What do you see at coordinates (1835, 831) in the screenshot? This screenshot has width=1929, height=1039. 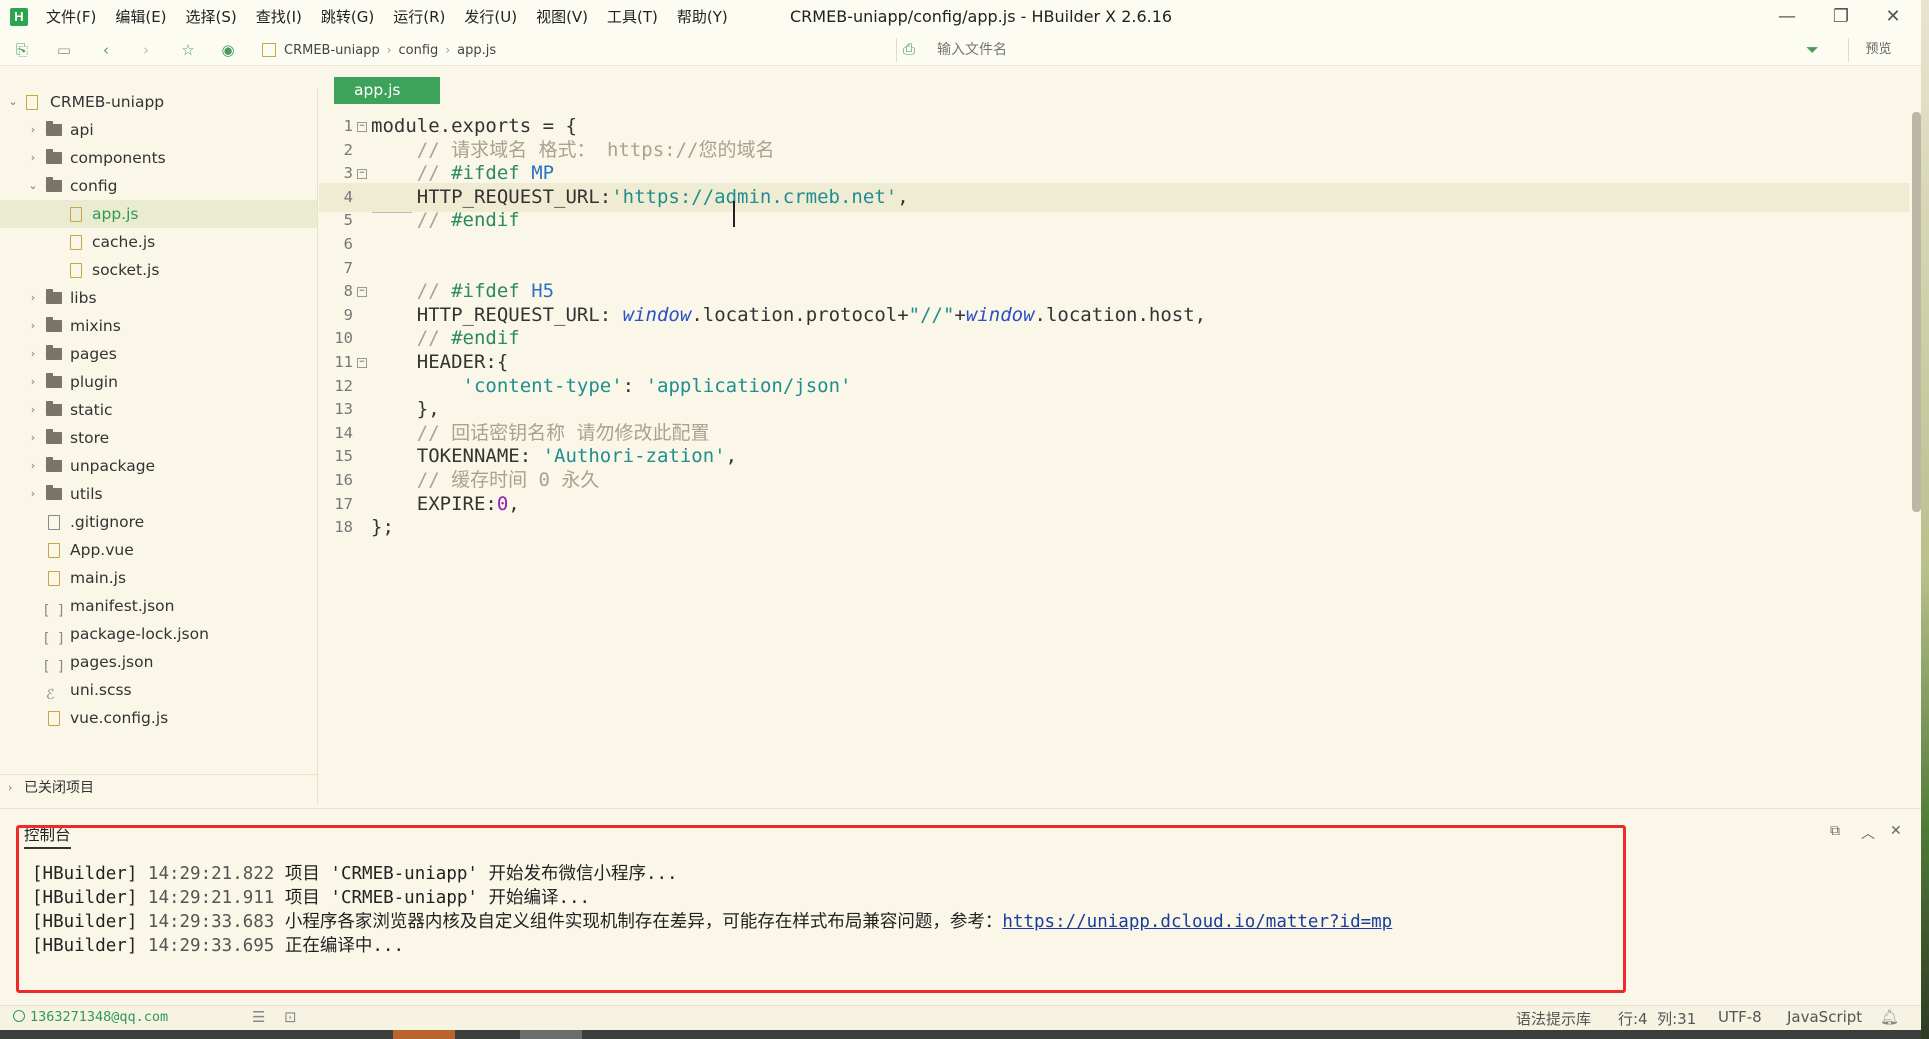 I see `open-external-icon: ⧉` at bounding box center [1835, 831].